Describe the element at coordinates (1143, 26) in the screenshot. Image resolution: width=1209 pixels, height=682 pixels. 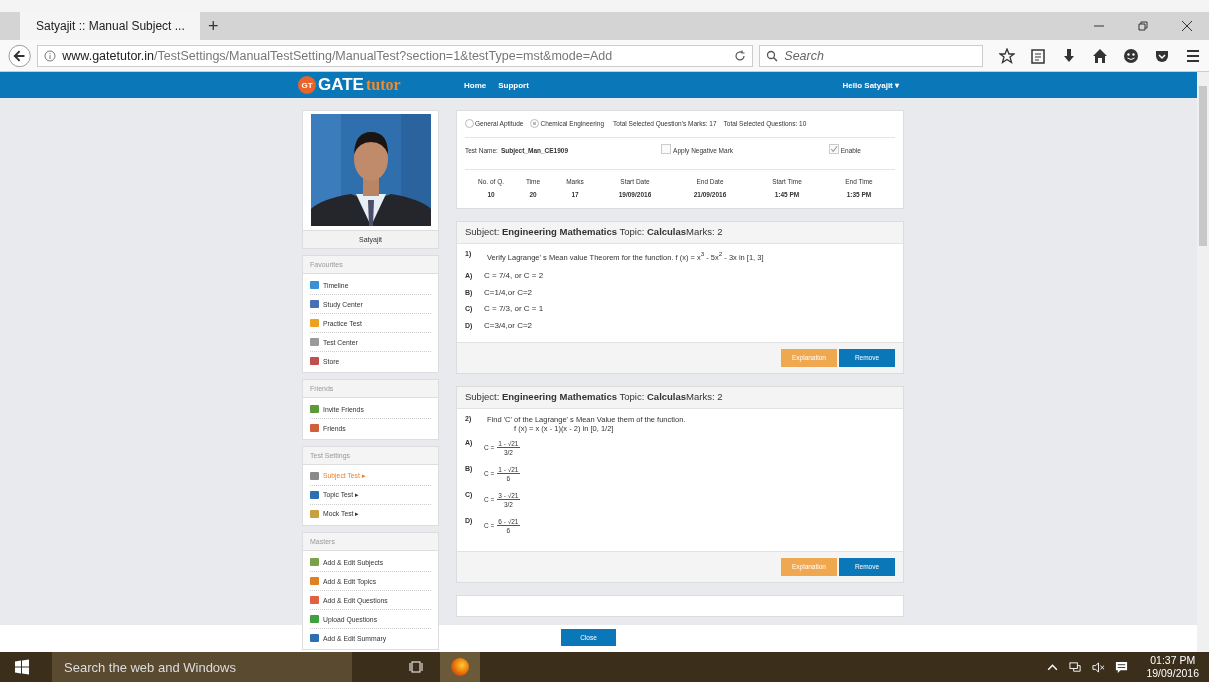
I see `restore-icon` at that location.